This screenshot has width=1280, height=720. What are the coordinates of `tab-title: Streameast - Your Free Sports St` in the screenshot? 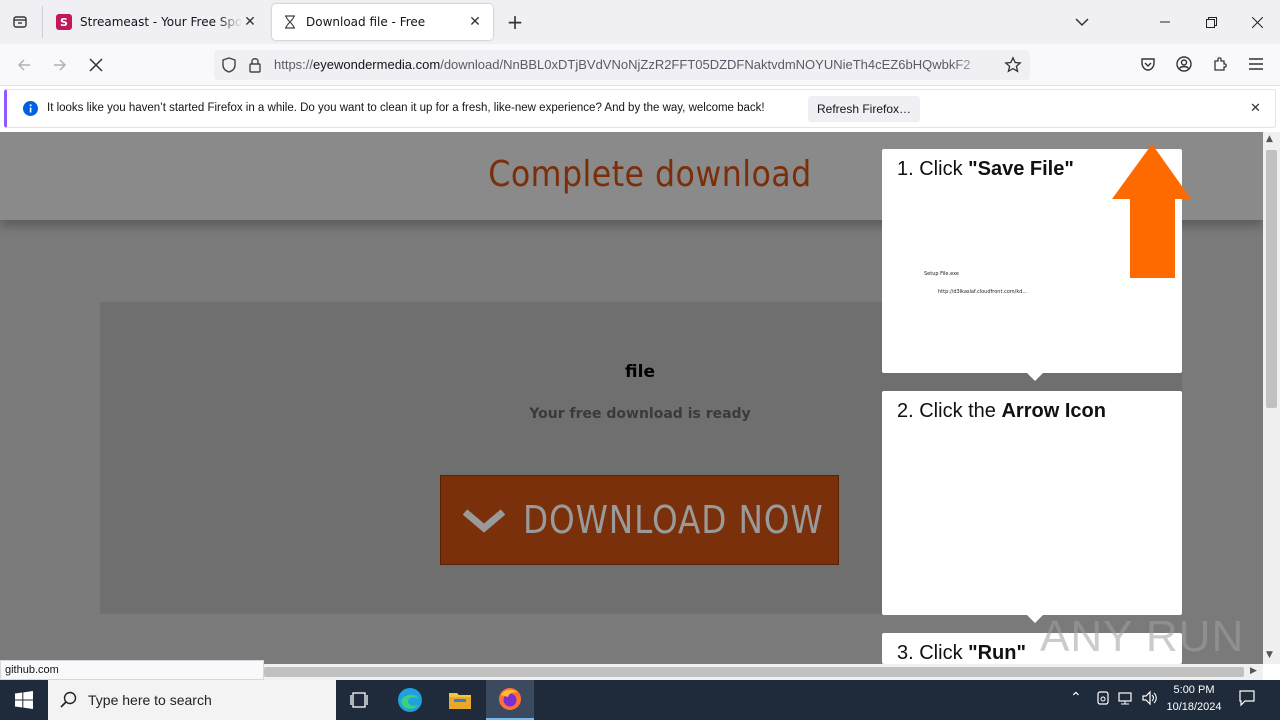 It's located at (161, 22).